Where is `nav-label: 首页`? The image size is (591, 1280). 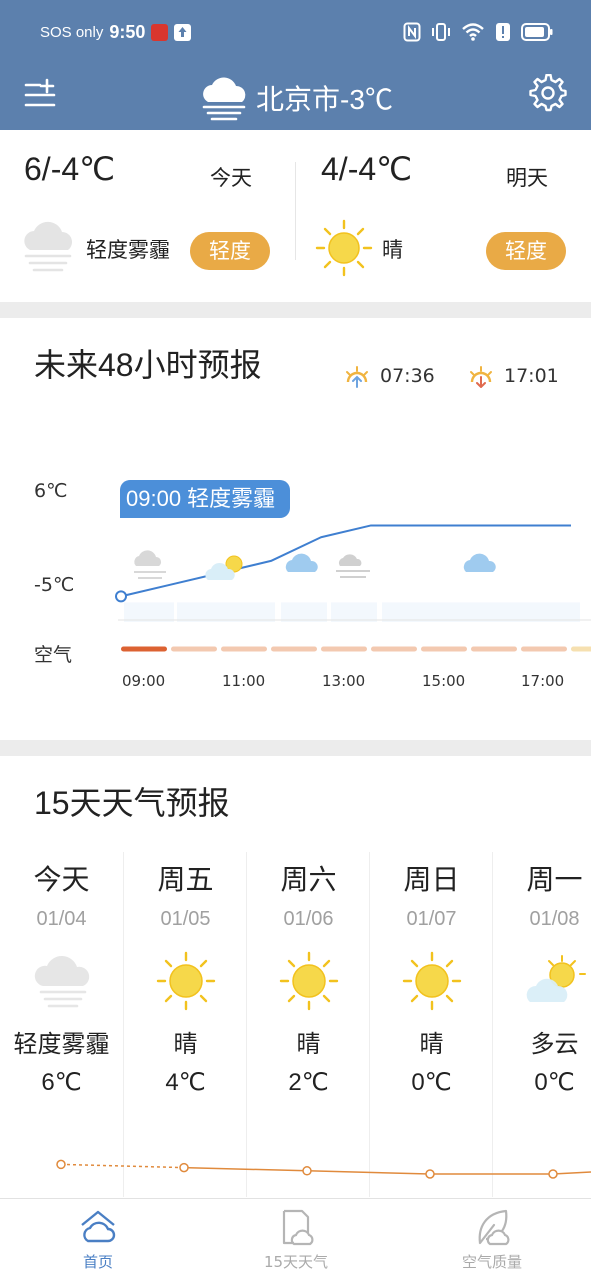 nav-label: 首页 is located at coordinates (97, 1262).